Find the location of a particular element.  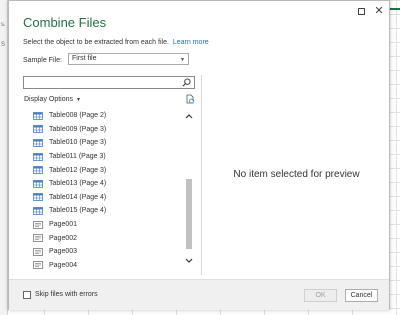

search-icon is located at coordinates (186, 82).